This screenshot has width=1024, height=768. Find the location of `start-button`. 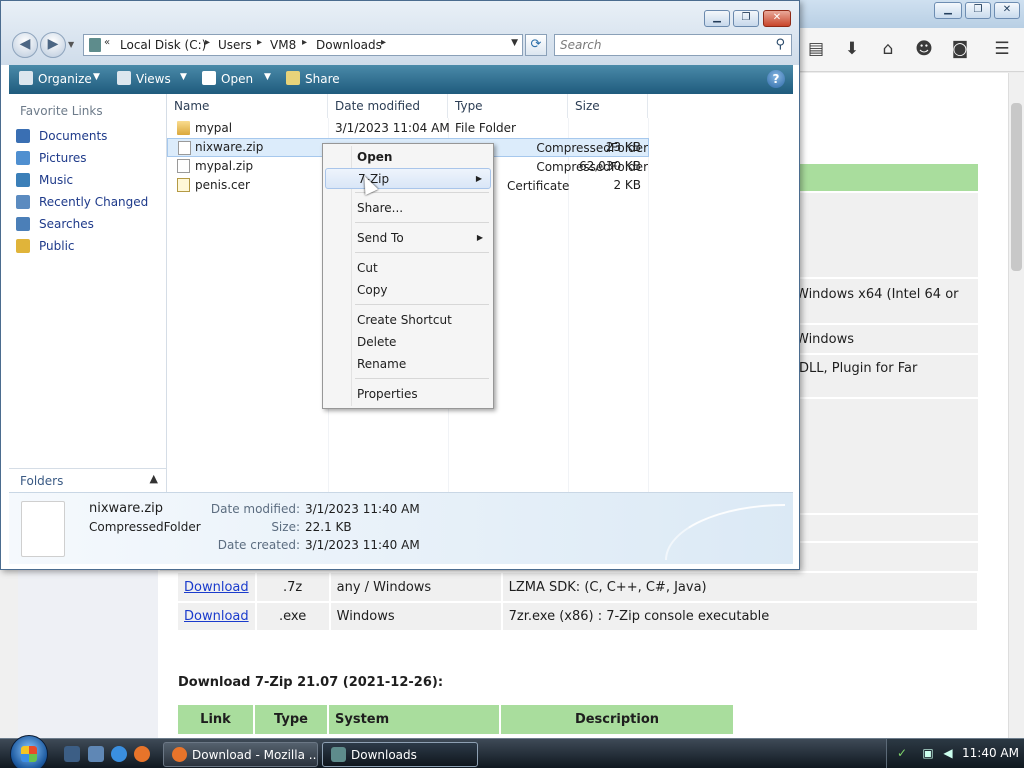

start-button is located at coordinates (29, 751).